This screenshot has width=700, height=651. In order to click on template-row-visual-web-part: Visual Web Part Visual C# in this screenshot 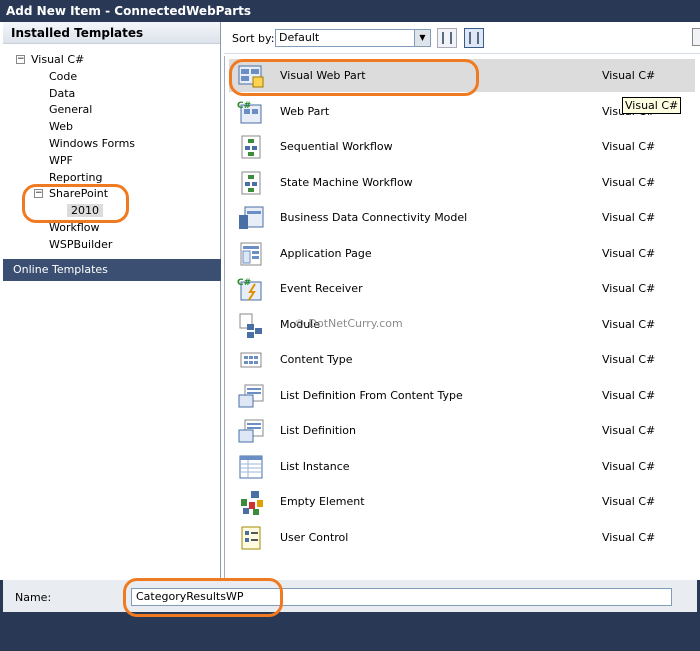, I will do `click(462, 75)`.